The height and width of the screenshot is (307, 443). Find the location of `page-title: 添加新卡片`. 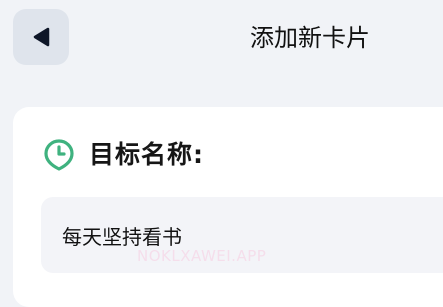

page-title: 添加新卡片 is located at coordinates (310, 38).